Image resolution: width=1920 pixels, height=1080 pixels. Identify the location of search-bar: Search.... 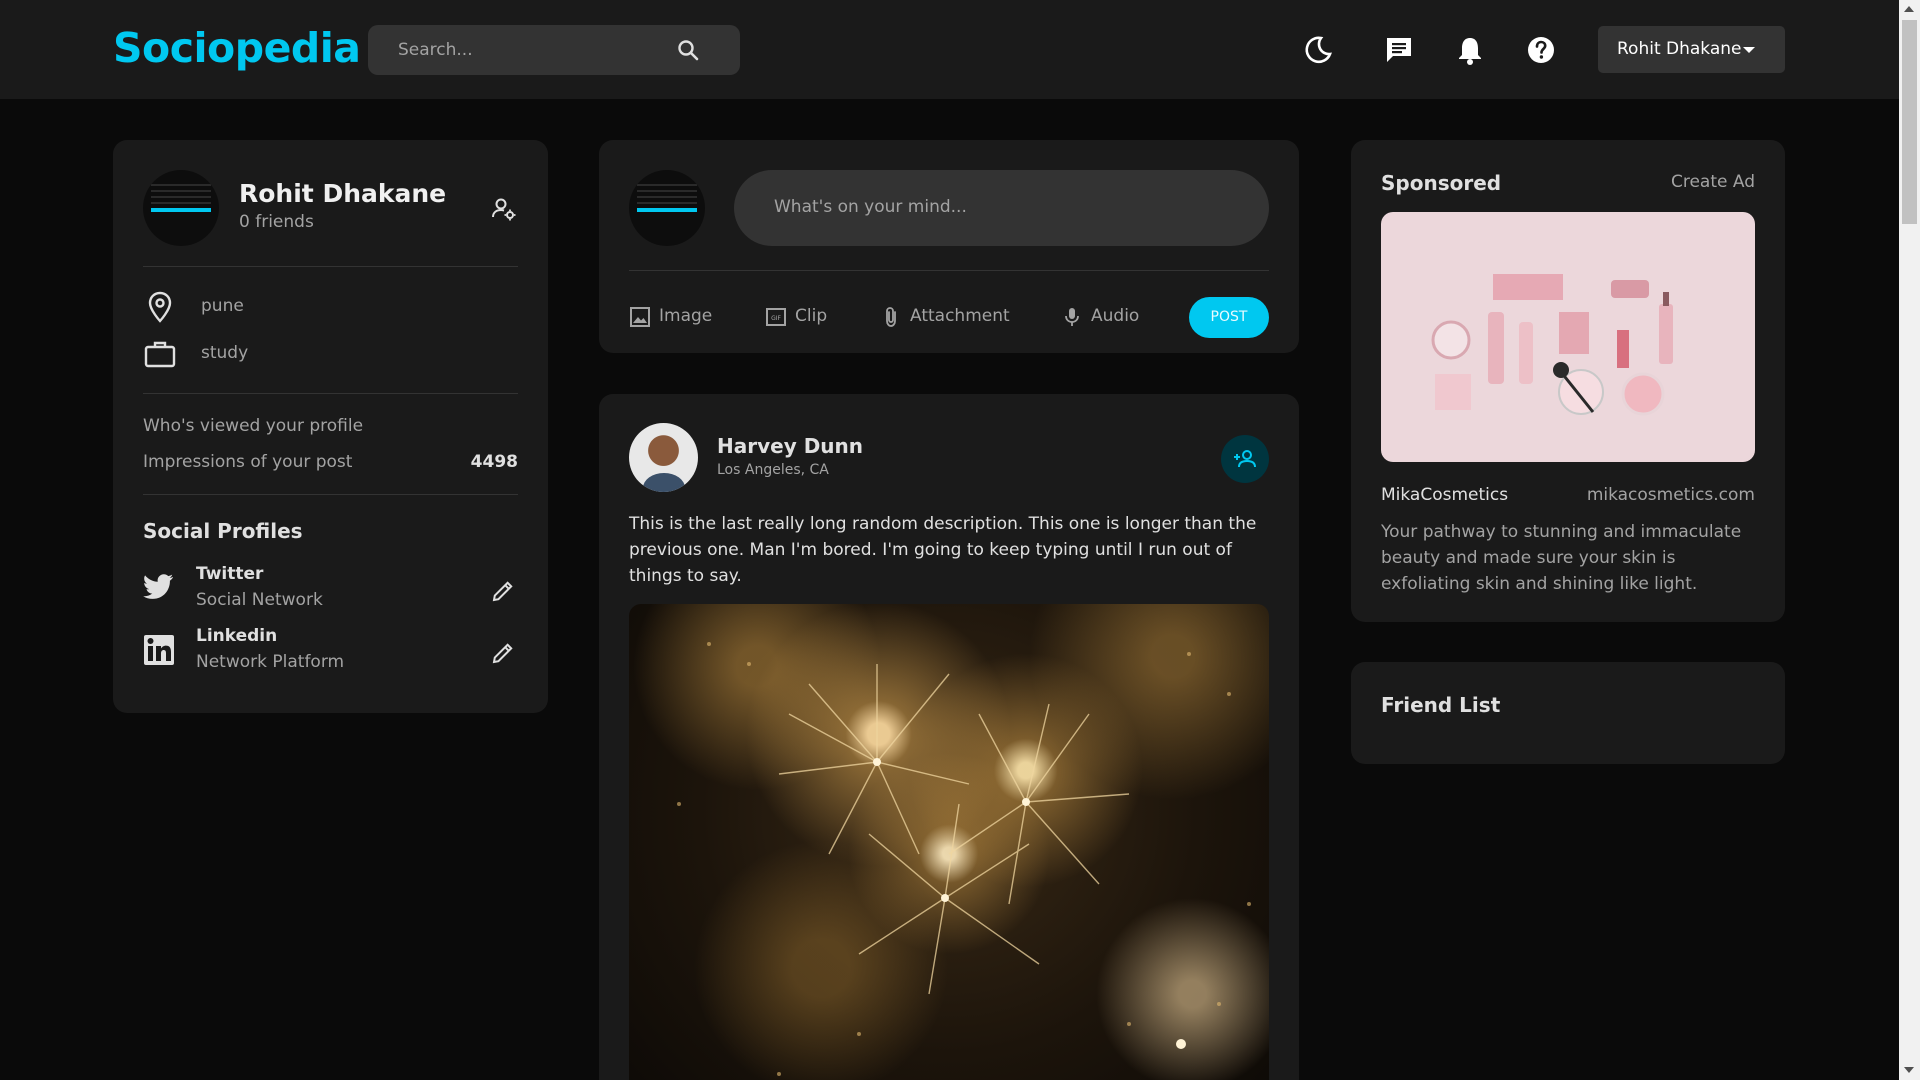
(554, 50).